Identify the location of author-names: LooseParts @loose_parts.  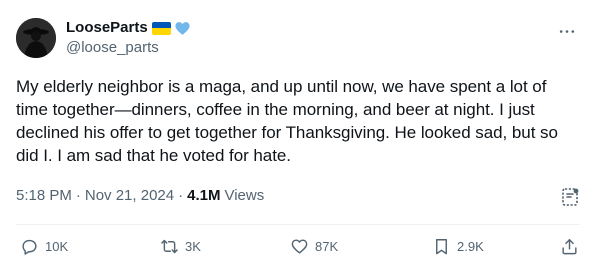
(128, 38).